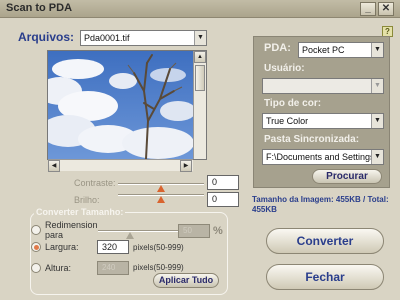 This screenshot has height=300, width=400. What do you see at coordinates (158, 267) in the screenshot?
I see `height-units-label: pixels(50-999)` at bounding box center [158, 267].